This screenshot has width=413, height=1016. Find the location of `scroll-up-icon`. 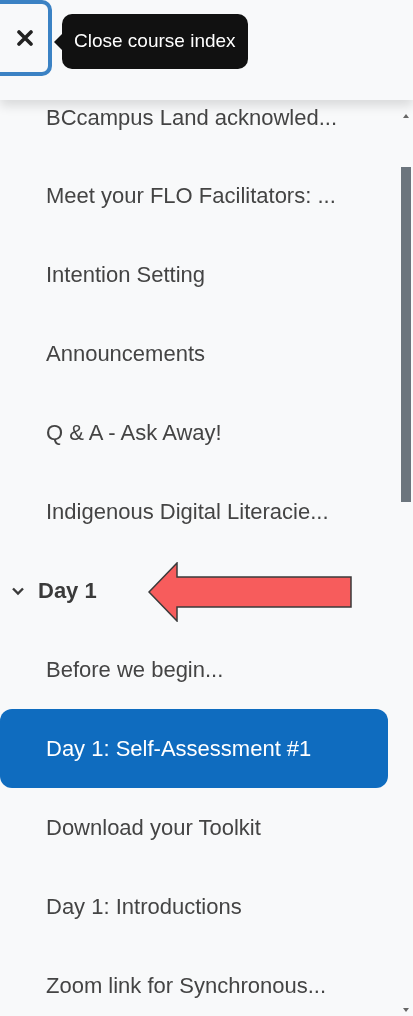

scroll-up-icon is located at coordinates (406, 116).